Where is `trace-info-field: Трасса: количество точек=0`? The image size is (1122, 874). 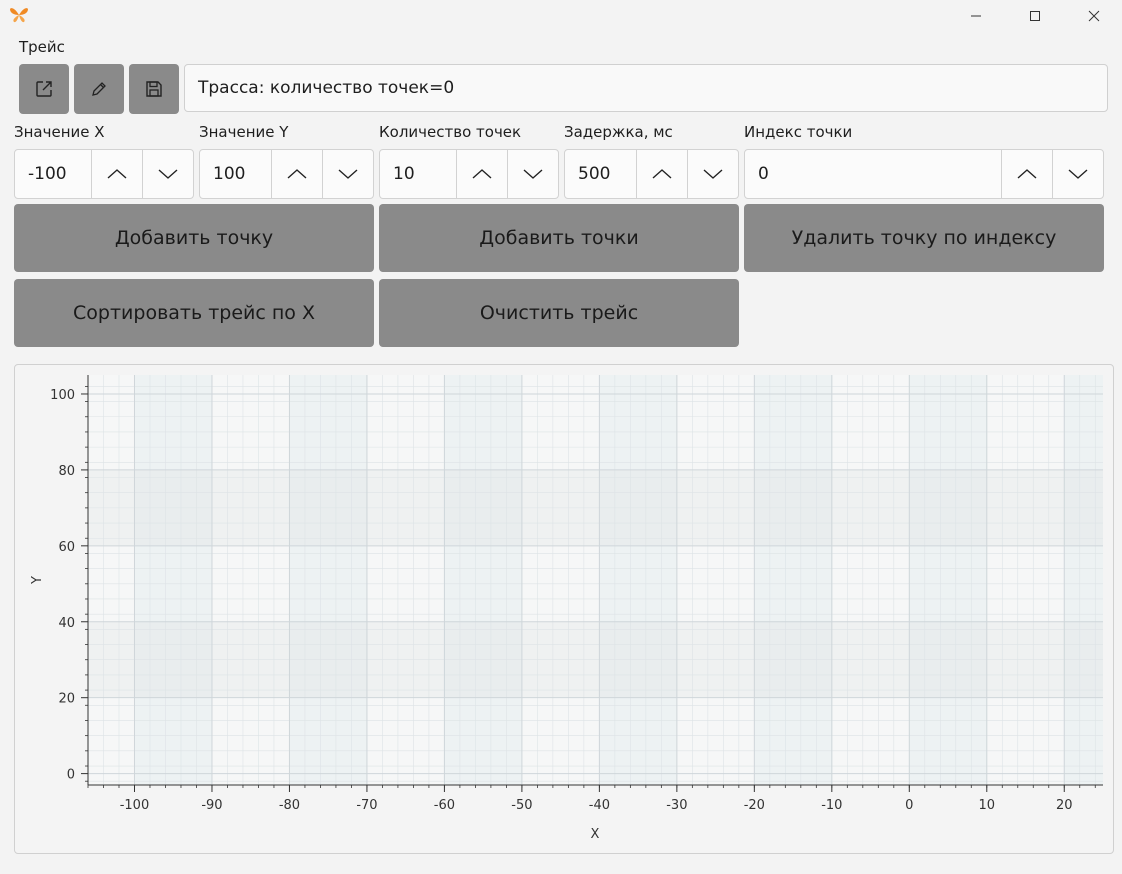
trace-info-field: Трасса: количество точек=0 is located at coordinates (646, 88).